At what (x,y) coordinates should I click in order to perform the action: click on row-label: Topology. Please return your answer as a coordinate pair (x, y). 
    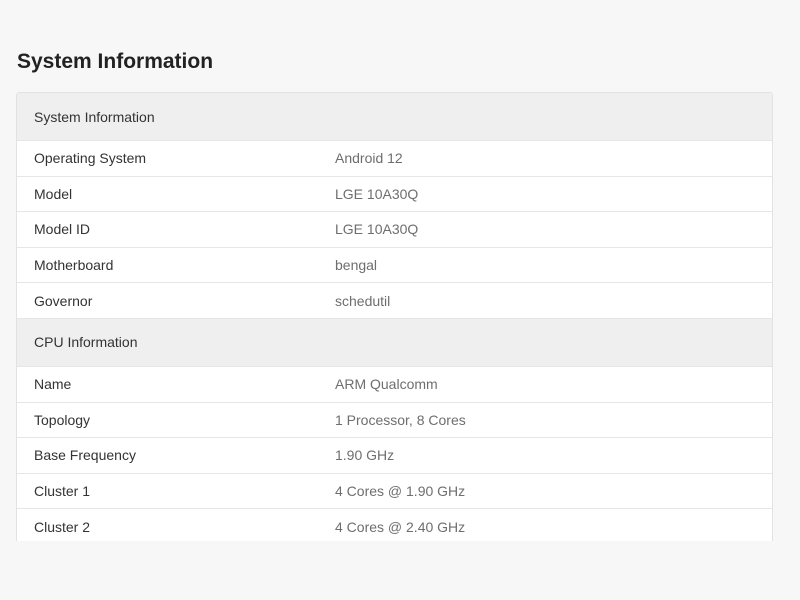
    Looking at the image, I should click on (62, 419).